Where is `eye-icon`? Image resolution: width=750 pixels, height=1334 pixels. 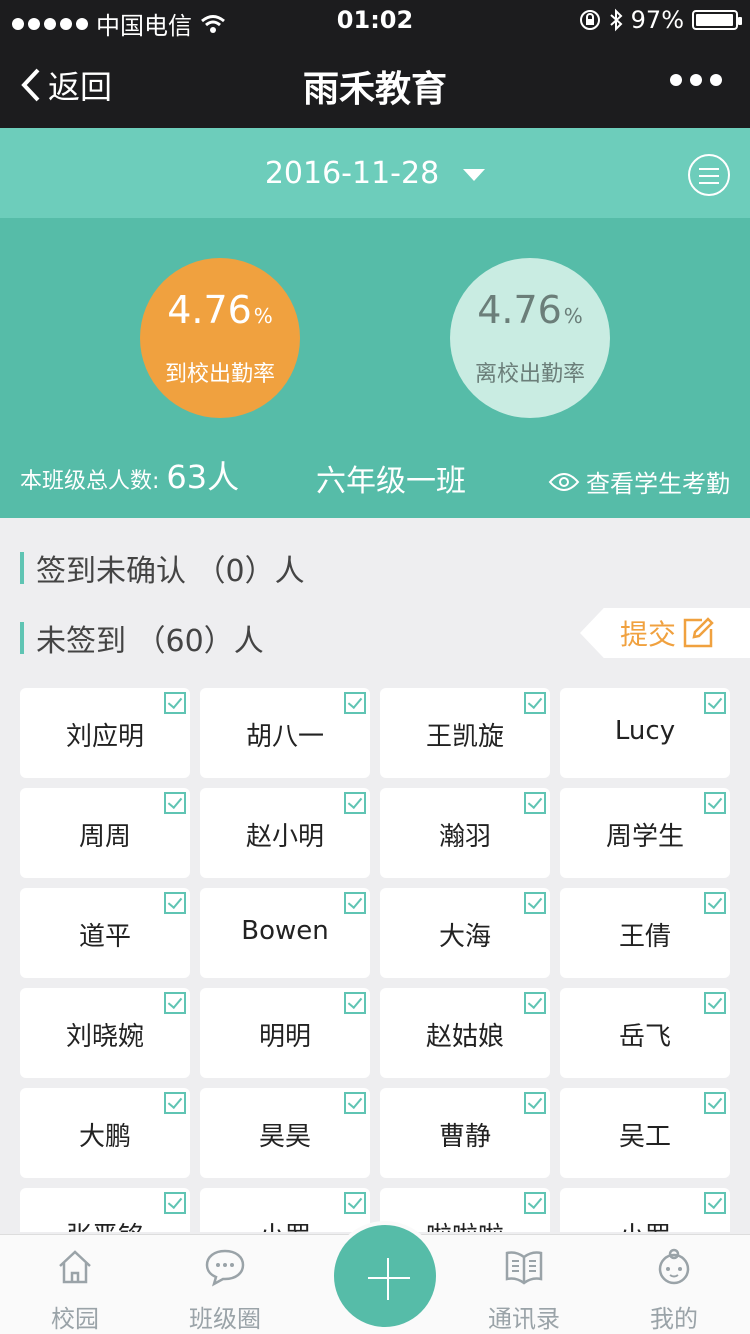 eye-icon is located at coordinates (564, 481).